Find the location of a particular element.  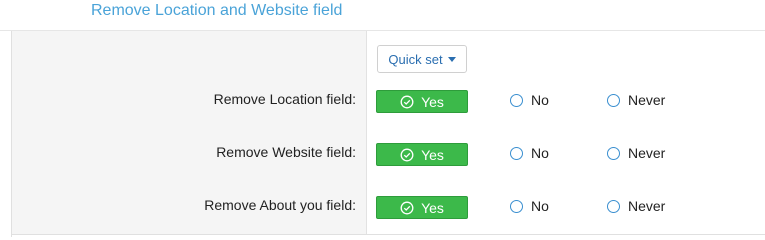

remove-website-label: Remove Website field: is located at coordinates (286, 152).